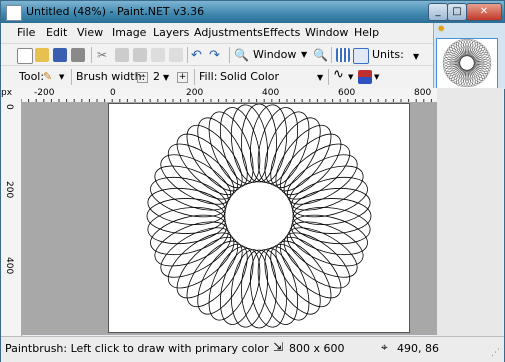 This screenshot has width=505, height=362. What do you see at coordinates (129, 32) in the screenshot?
I see `menu-image: Image` at bounding box center [129, 32].